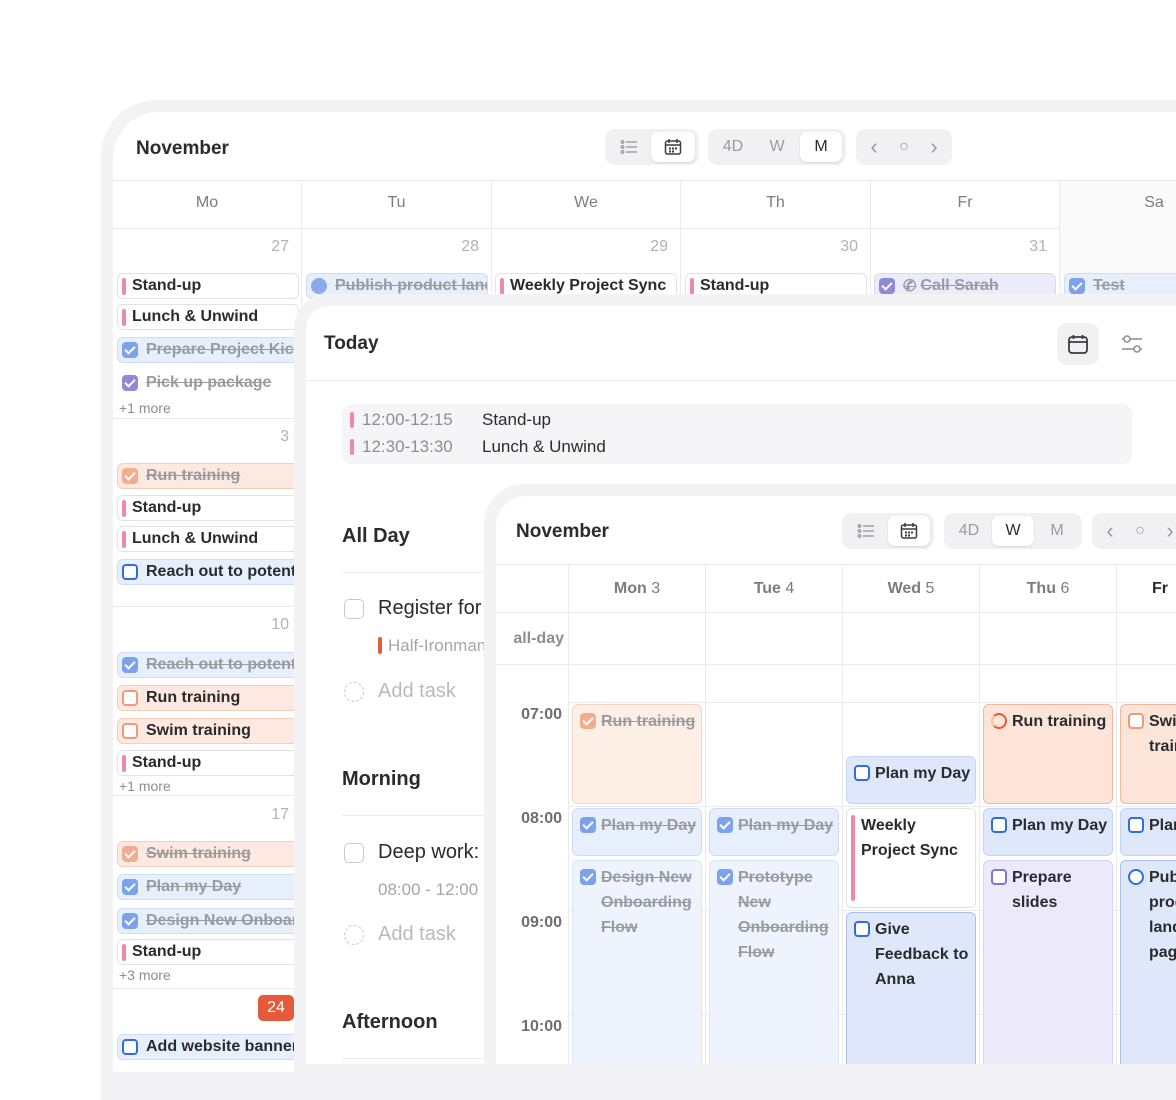 The image size is (1176, 1100). I want to click on schedule-item: 12:30-13:30 Lunch & Unwind, so click(478, 447).